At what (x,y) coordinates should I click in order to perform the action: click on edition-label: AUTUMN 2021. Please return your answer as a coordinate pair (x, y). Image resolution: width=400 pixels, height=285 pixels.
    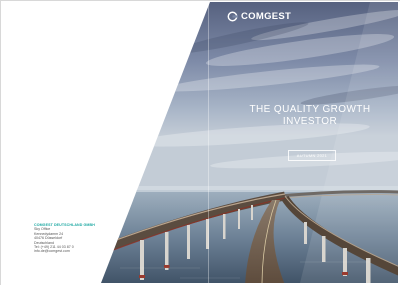
    Looking at the image, I should click on (312, 155).